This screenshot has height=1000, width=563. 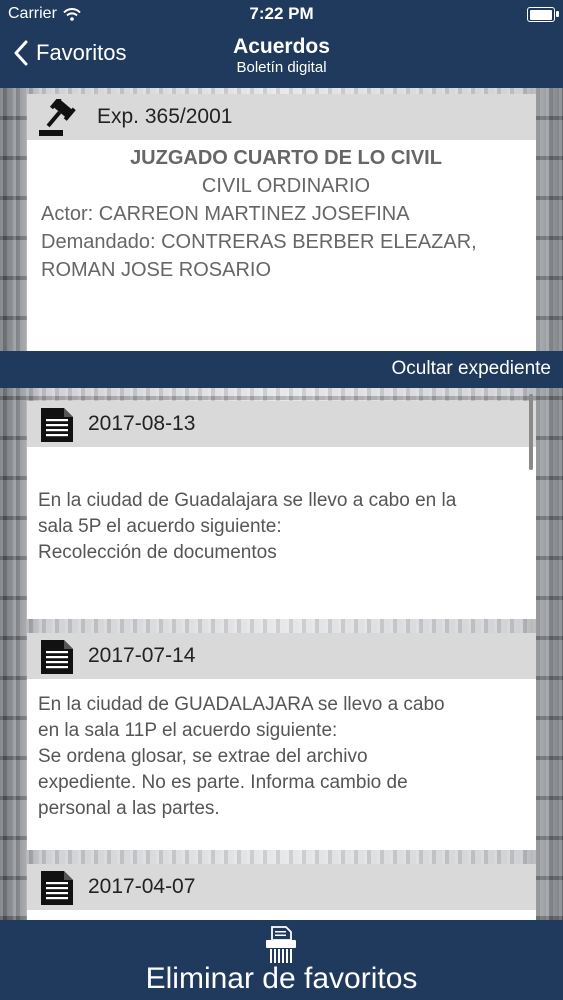 I want to click on actor-line: Actor: CARREON MARTINEZ JOSEFINA, so click(x=225, y=214).